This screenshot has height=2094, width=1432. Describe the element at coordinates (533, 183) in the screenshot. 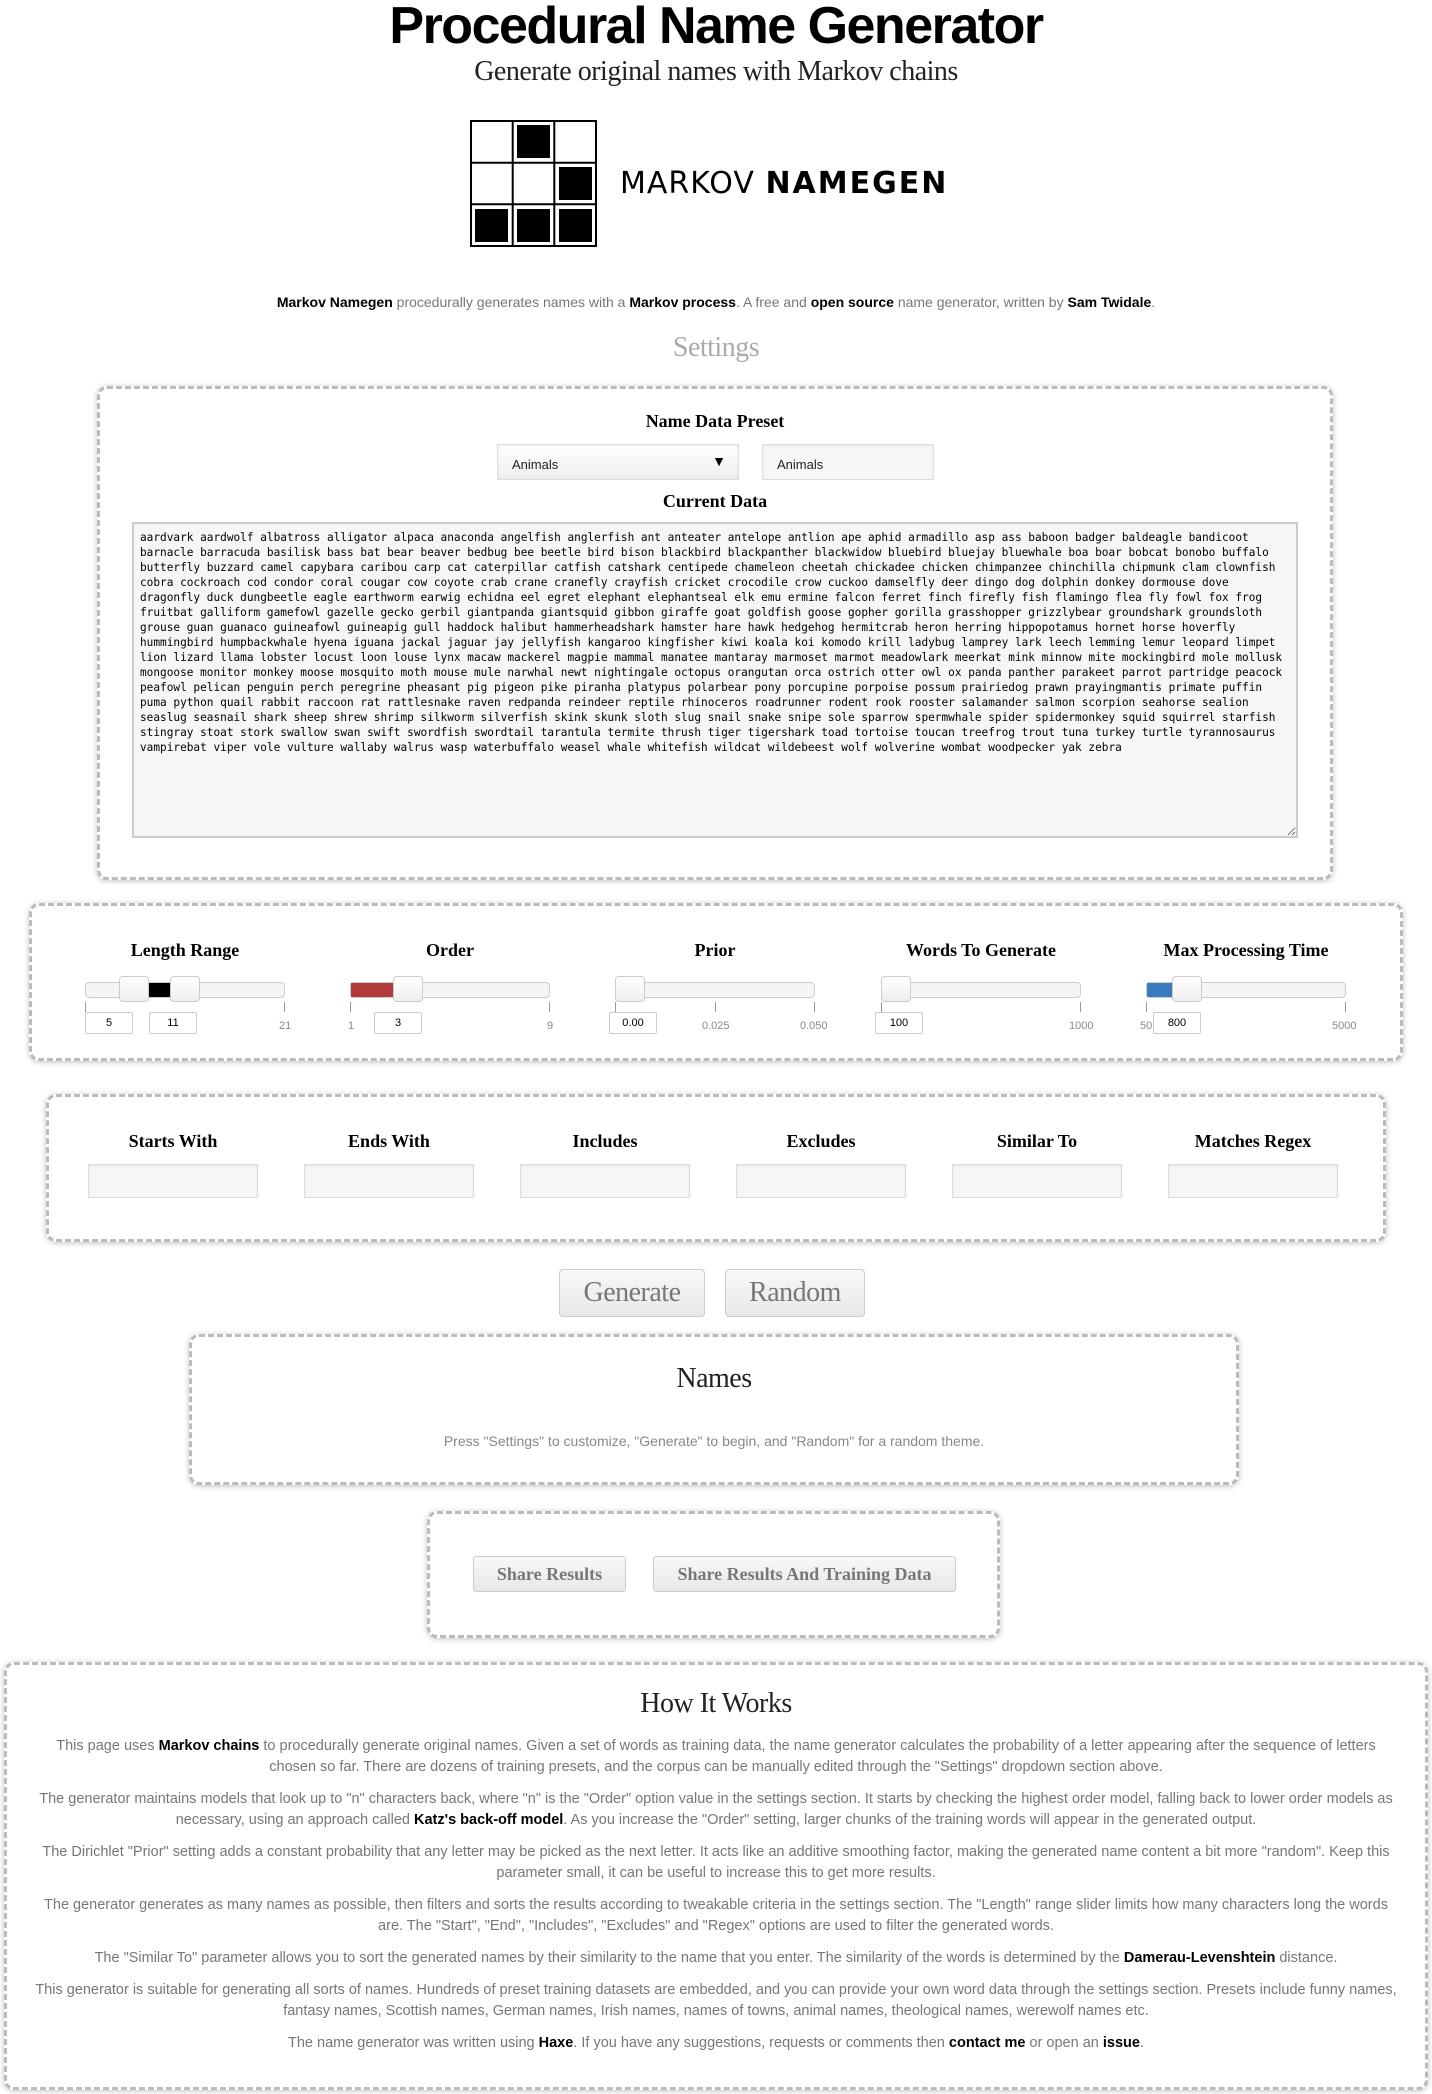

I see `markov-logo-icon` at that location.